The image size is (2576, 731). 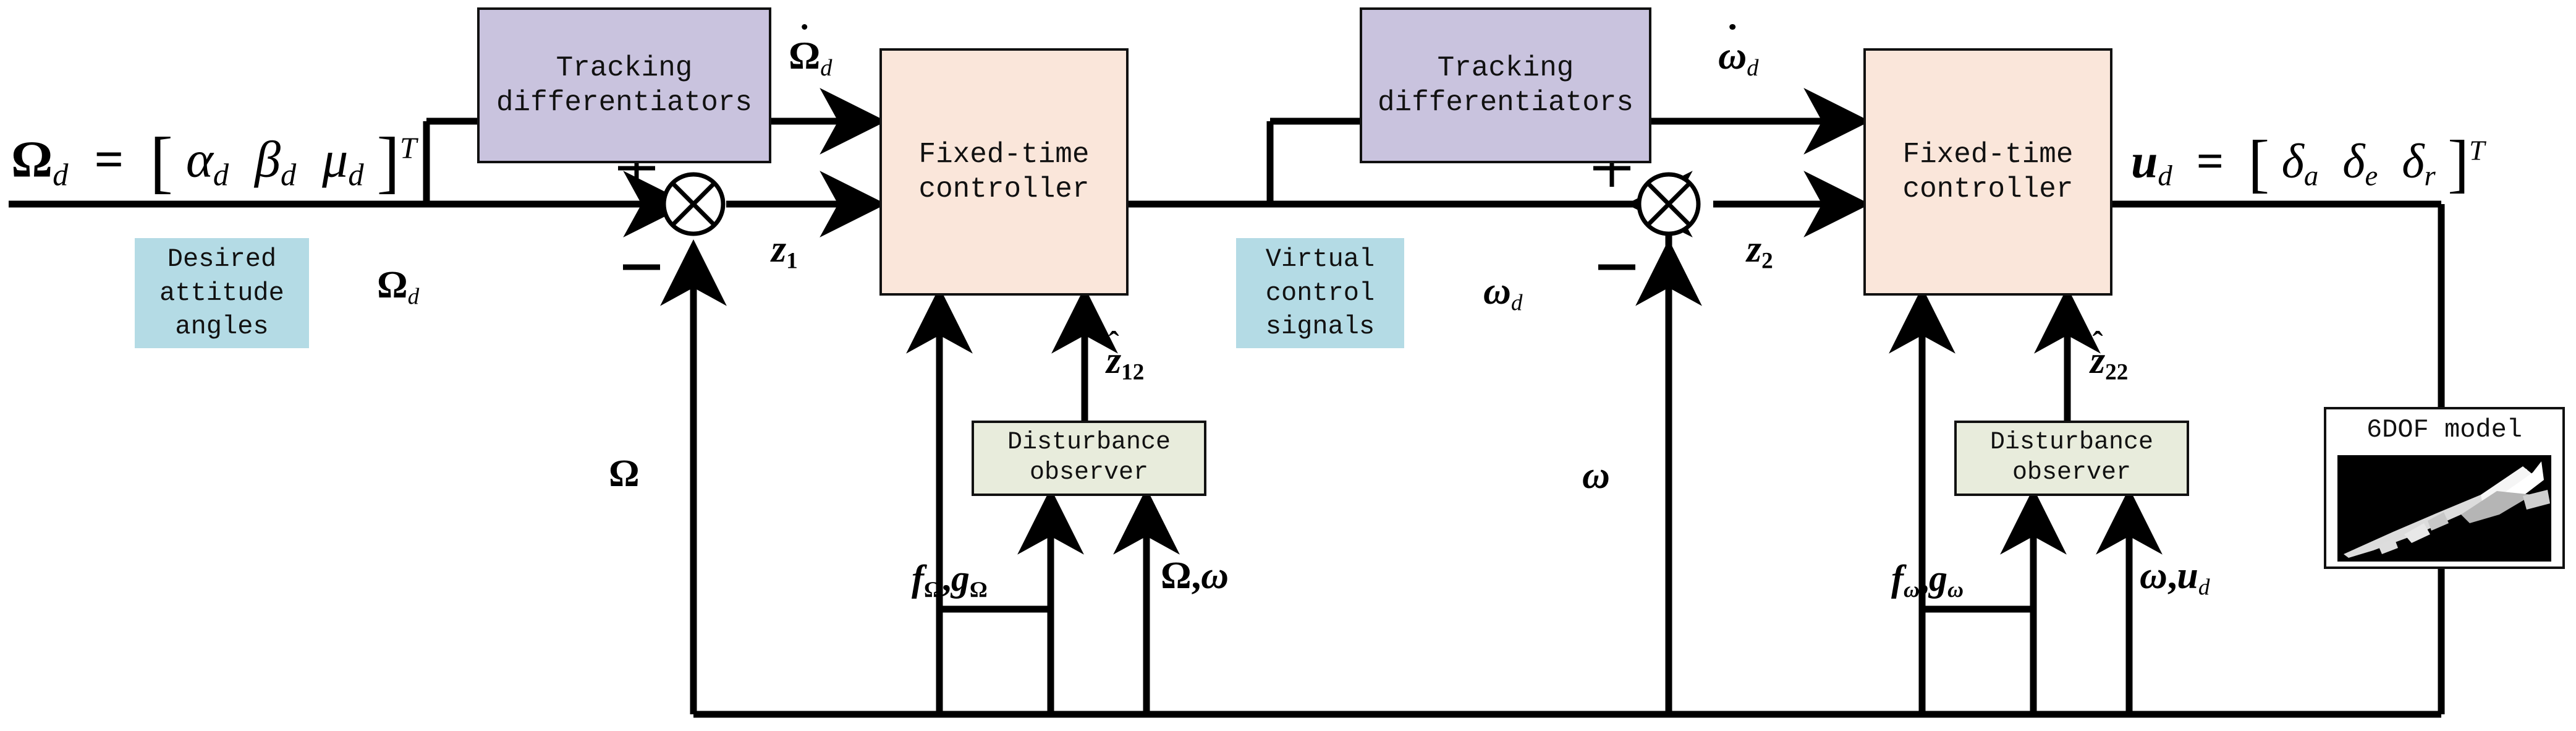 I want to click on signal-label-omega-small-feedback: ω, so click(x=1596, y=476).